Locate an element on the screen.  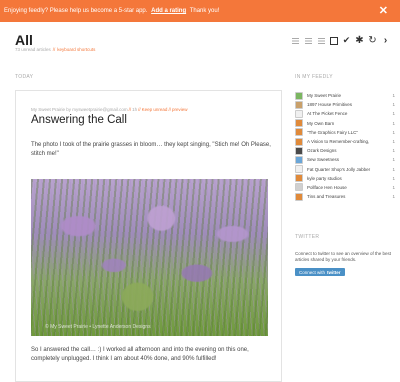
feed-item: Fat Quarter Shop's Jolly Jabber 1 is located at coordinates (345, 169).